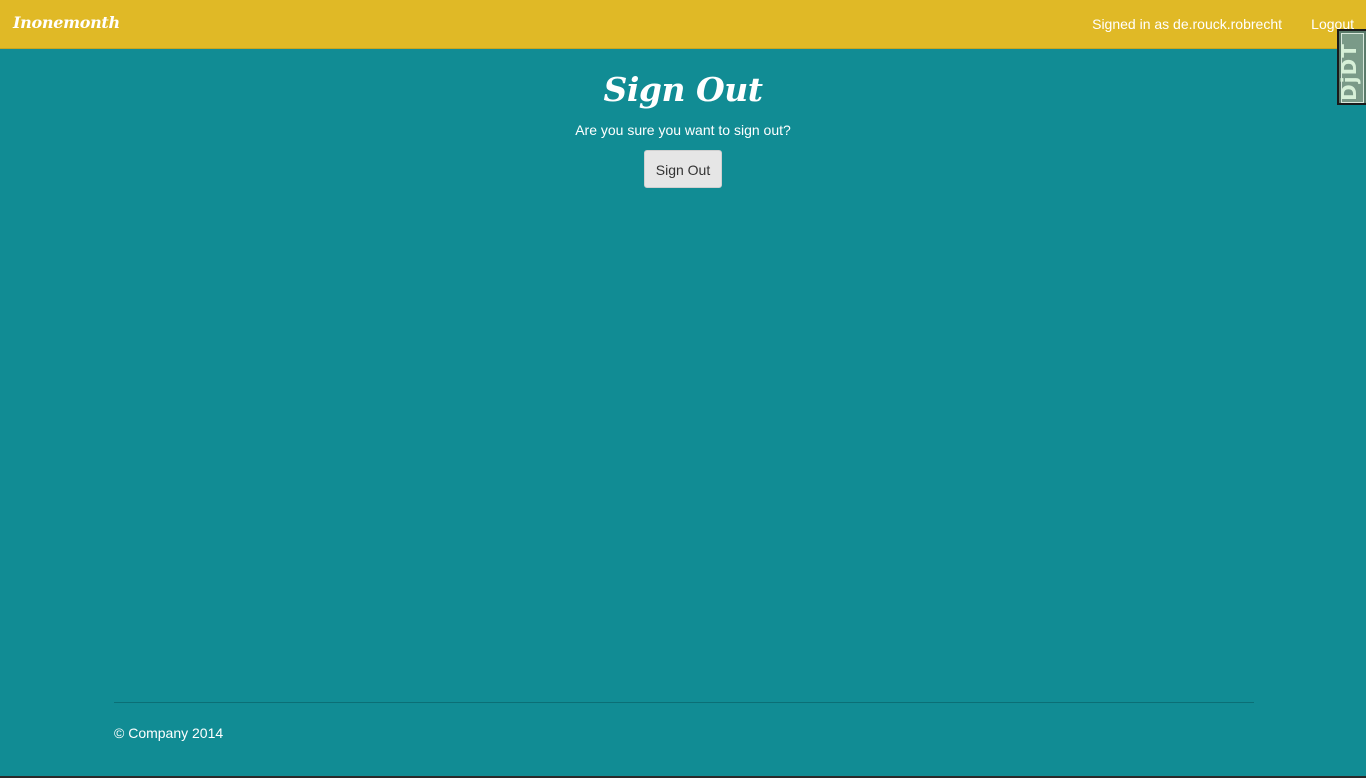  What do you see at coordinates (683, 169) in the screenshot?
I see `sign-out-button: Sign Out` at bounding box center [683, 169].